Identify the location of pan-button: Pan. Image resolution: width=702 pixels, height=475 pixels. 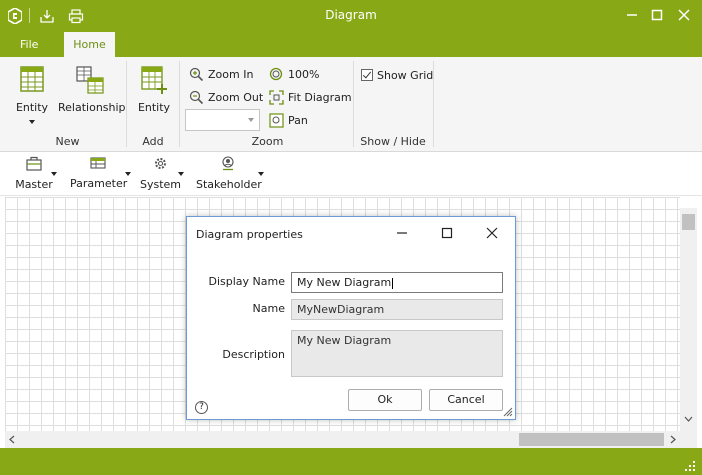
(288, 120).